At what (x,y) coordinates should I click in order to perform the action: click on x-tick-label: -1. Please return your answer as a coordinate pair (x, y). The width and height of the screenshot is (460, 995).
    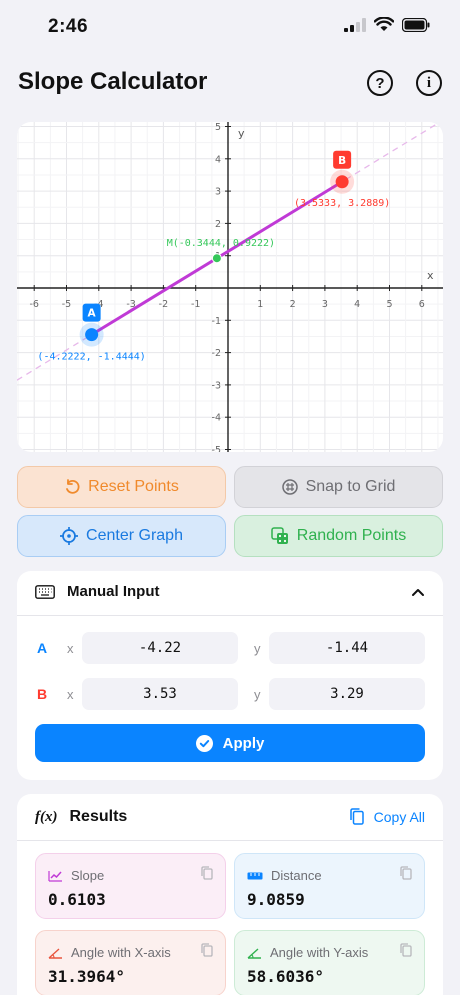
    Looking at the image, I should click on (195, 304).